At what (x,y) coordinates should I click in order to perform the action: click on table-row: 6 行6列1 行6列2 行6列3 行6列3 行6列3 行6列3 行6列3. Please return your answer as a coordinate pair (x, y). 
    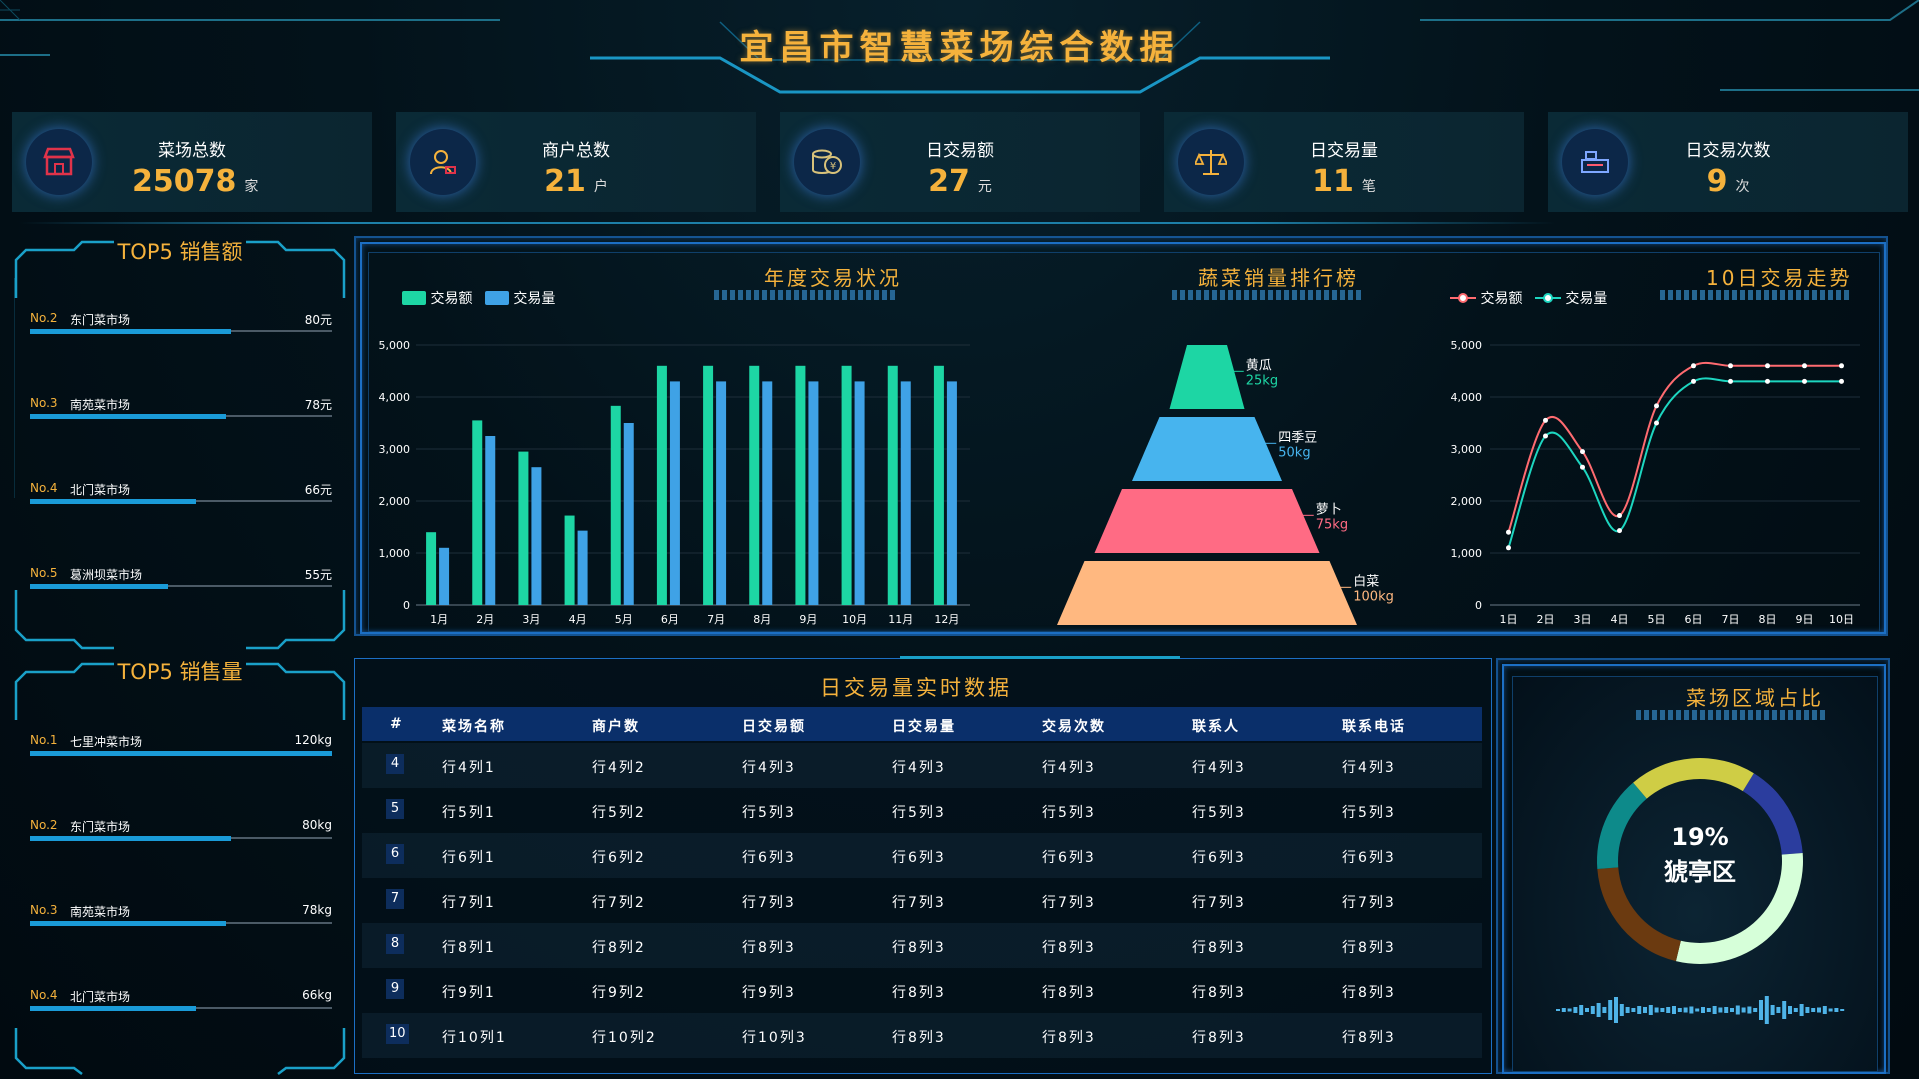
    Looking at the image, I should click on (922, 855).